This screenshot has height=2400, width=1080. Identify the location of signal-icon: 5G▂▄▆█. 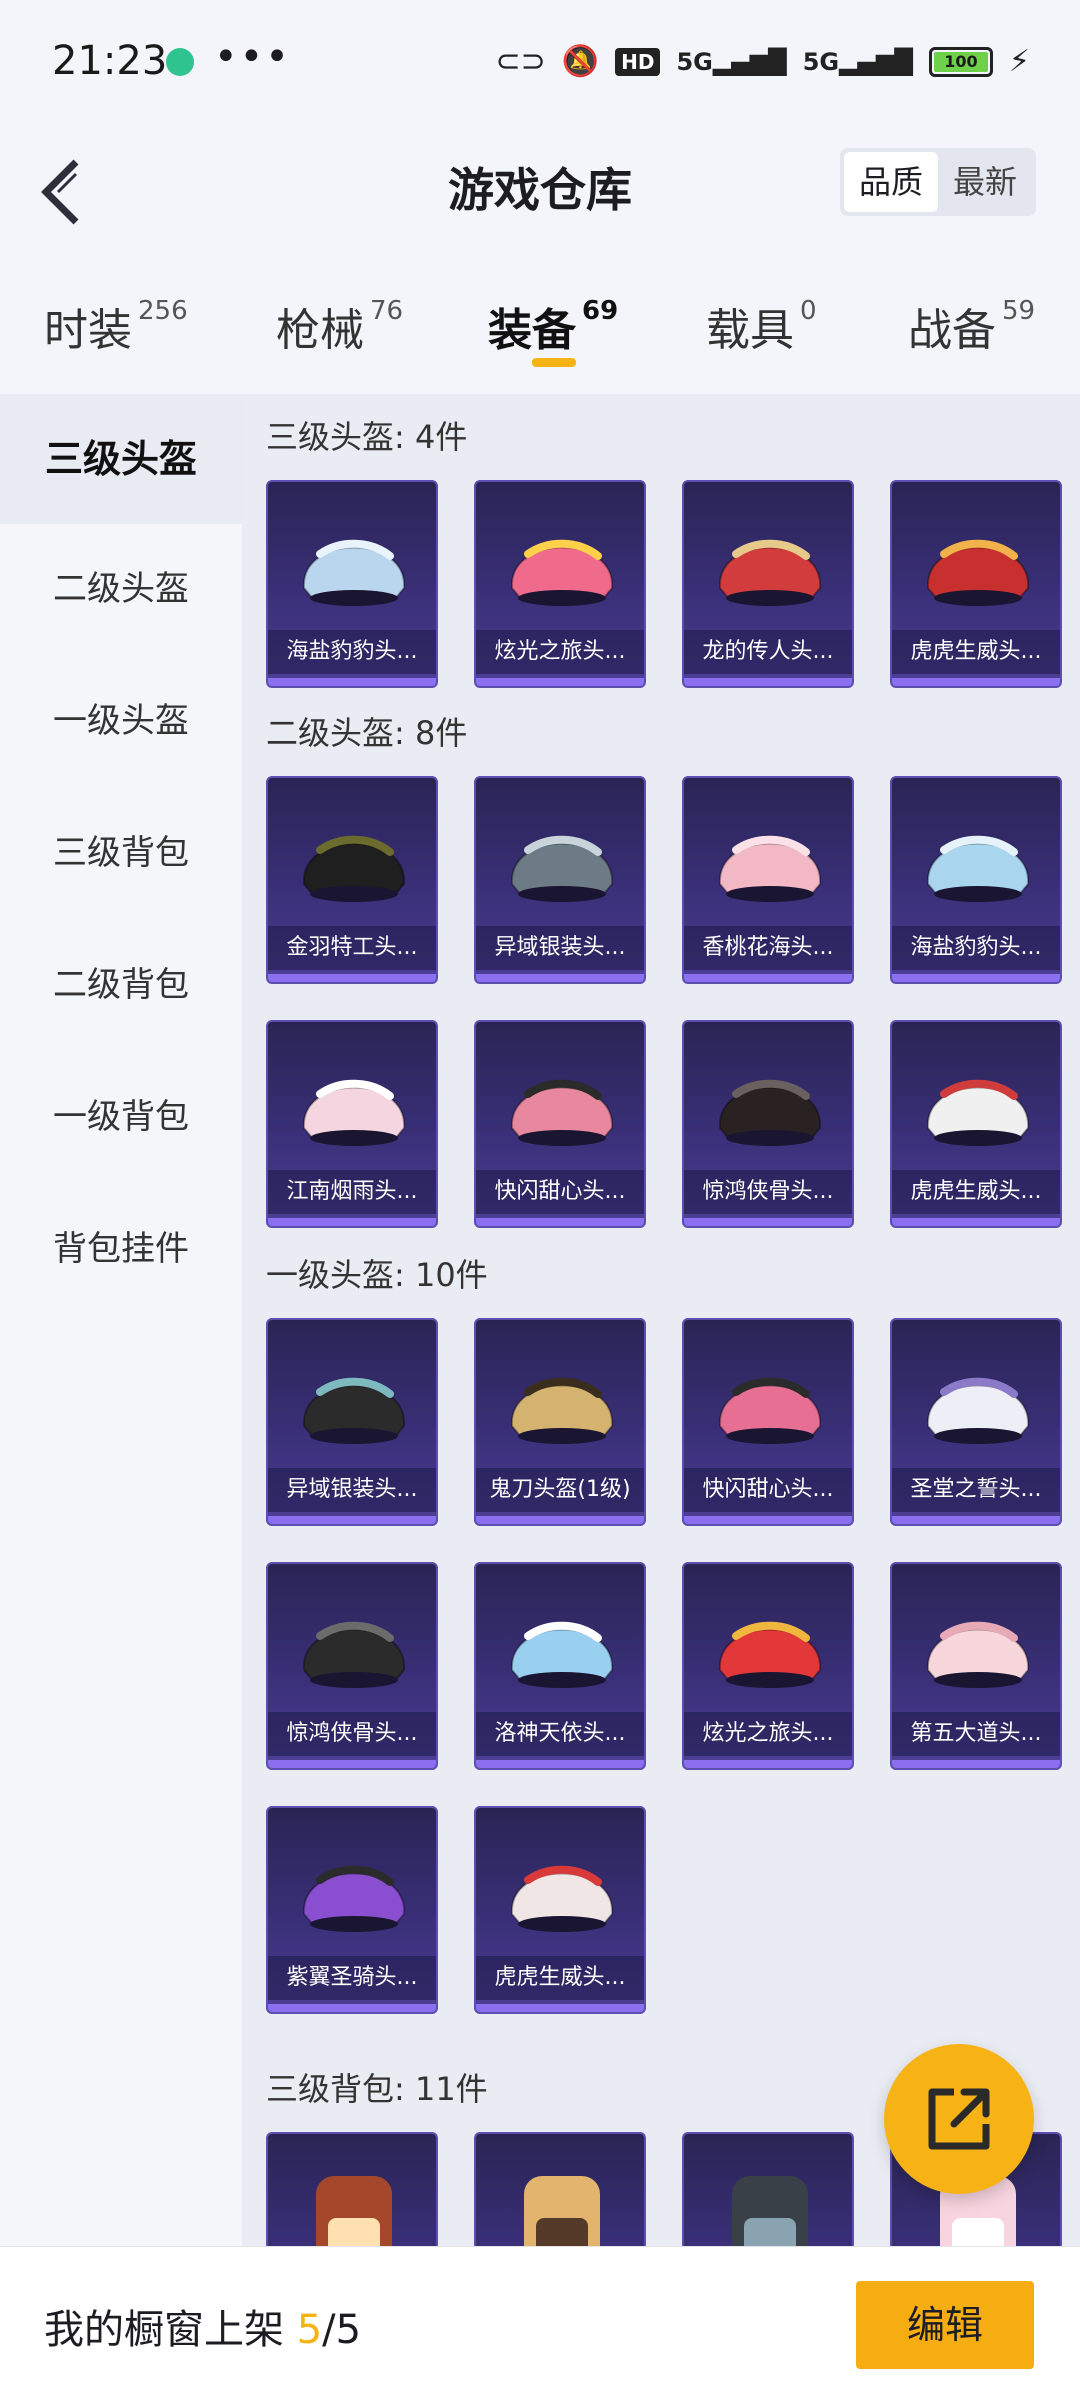
(857, 61).